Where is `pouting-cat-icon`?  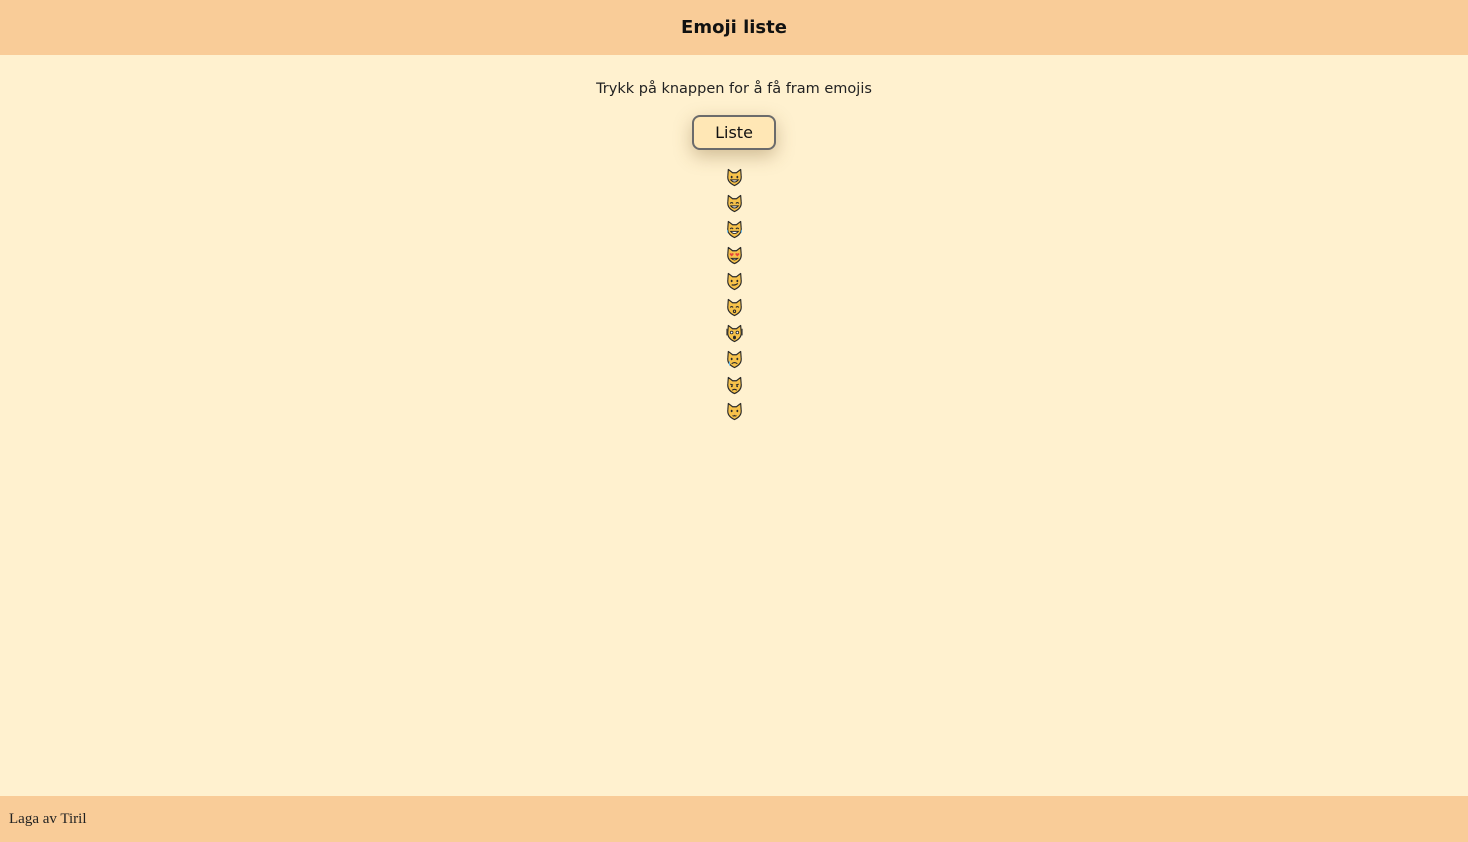 pouting-cat-icon is located at coordinates (734, 385).